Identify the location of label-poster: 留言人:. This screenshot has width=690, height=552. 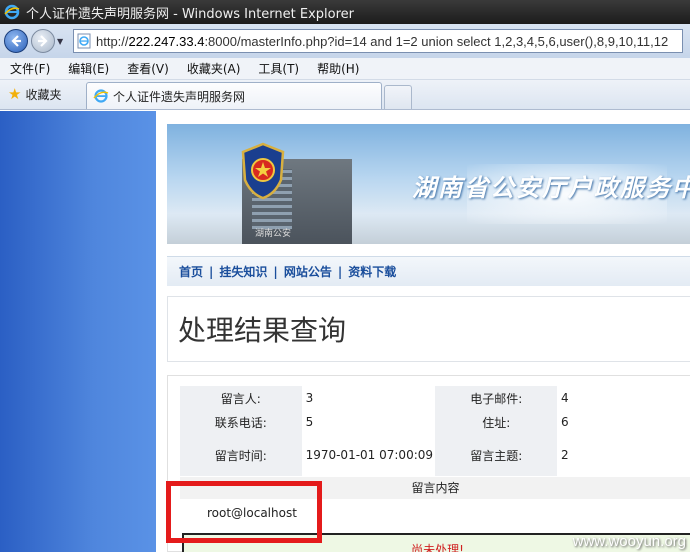
(241, 398).